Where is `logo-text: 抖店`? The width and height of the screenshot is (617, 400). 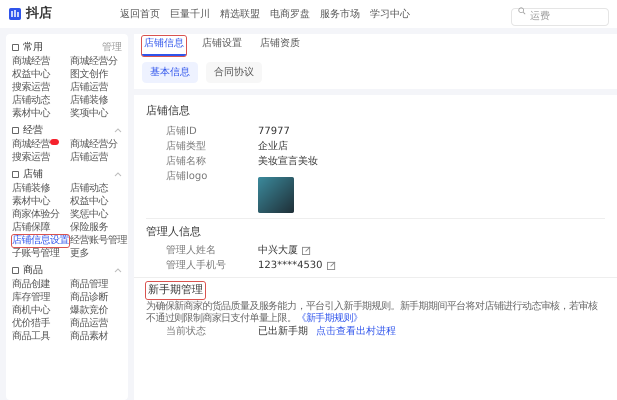 logo-text: 抖店 is located at coordinates (39, 14).